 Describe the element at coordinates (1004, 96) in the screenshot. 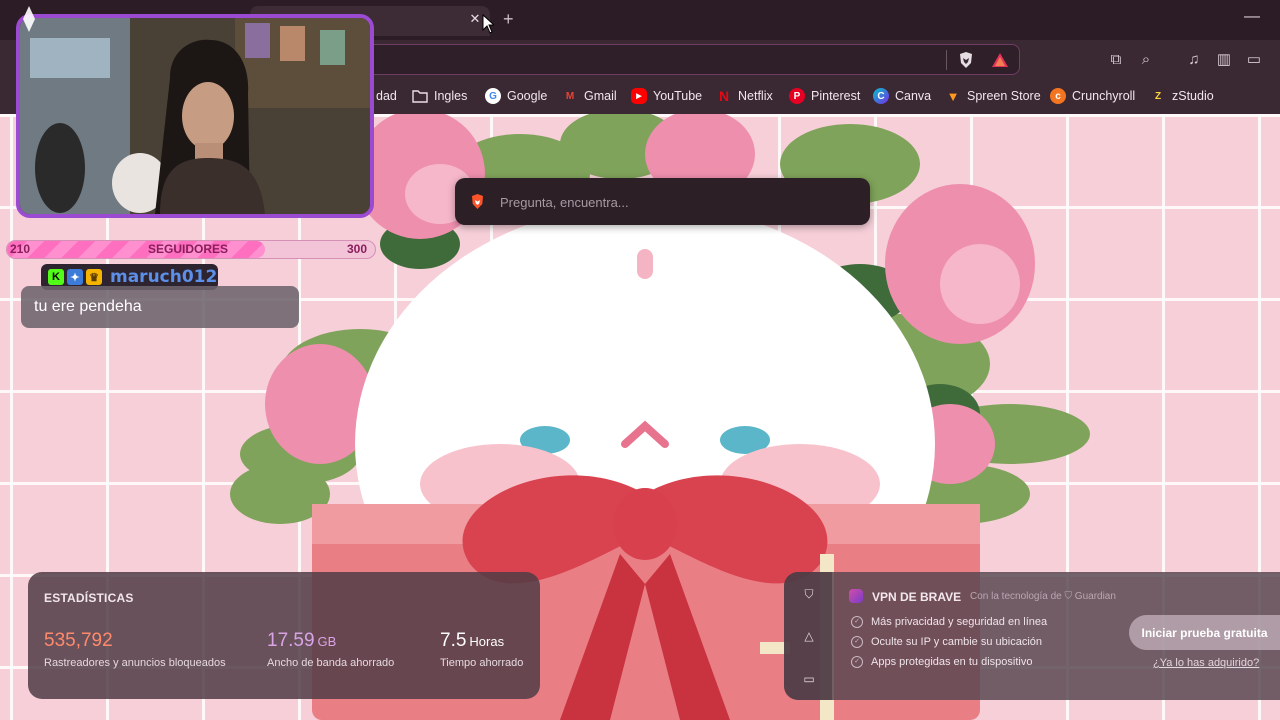

I see `bookmark-label: Spreen Store` at that location.